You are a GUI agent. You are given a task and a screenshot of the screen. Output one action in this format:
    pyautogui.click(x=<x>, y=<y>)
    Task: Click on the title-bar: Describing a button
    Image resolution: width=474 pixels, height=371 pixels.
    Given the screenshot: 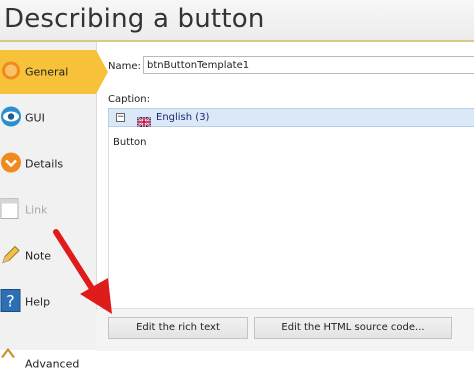 What is the action you would take?
    pyautogui.click(x=237, y=20)
    